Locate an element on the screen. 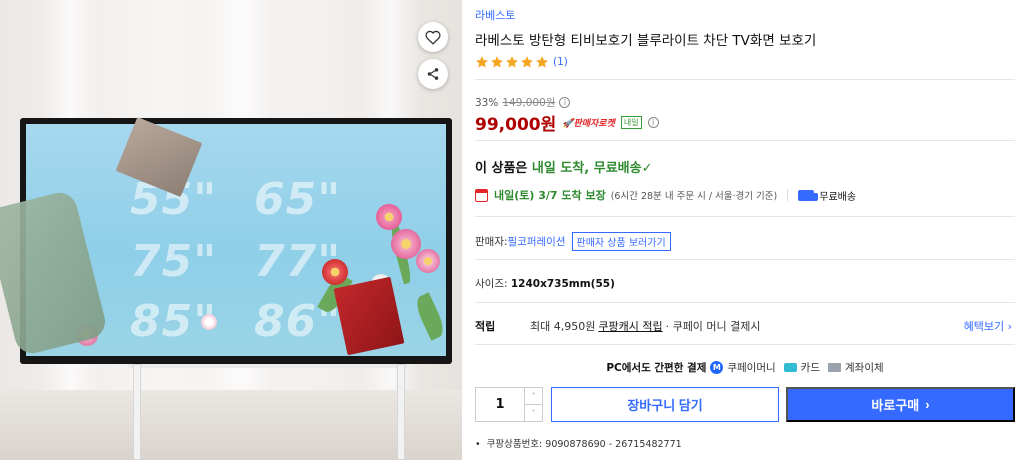 Image resolution: width=1024 pixels, height=460 pixels. quantity-input is located at coordinates (500, 404).